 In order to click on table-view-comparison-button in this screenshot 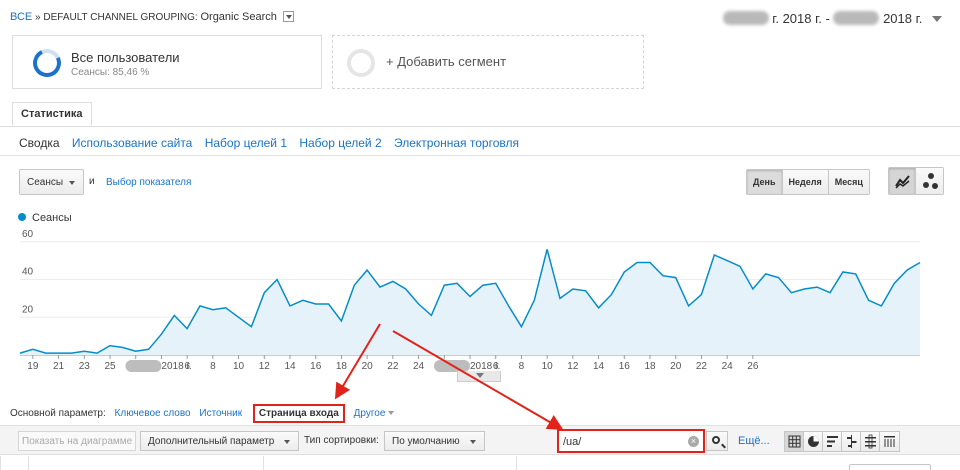, I will do `click(851, 441)`.